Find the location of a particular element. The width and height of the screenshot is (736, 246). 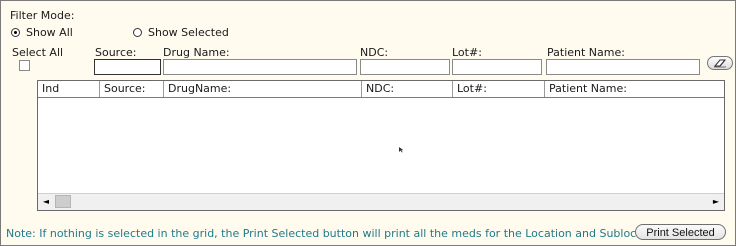

select-all-label: Select All is located at coordinates (38, 52).